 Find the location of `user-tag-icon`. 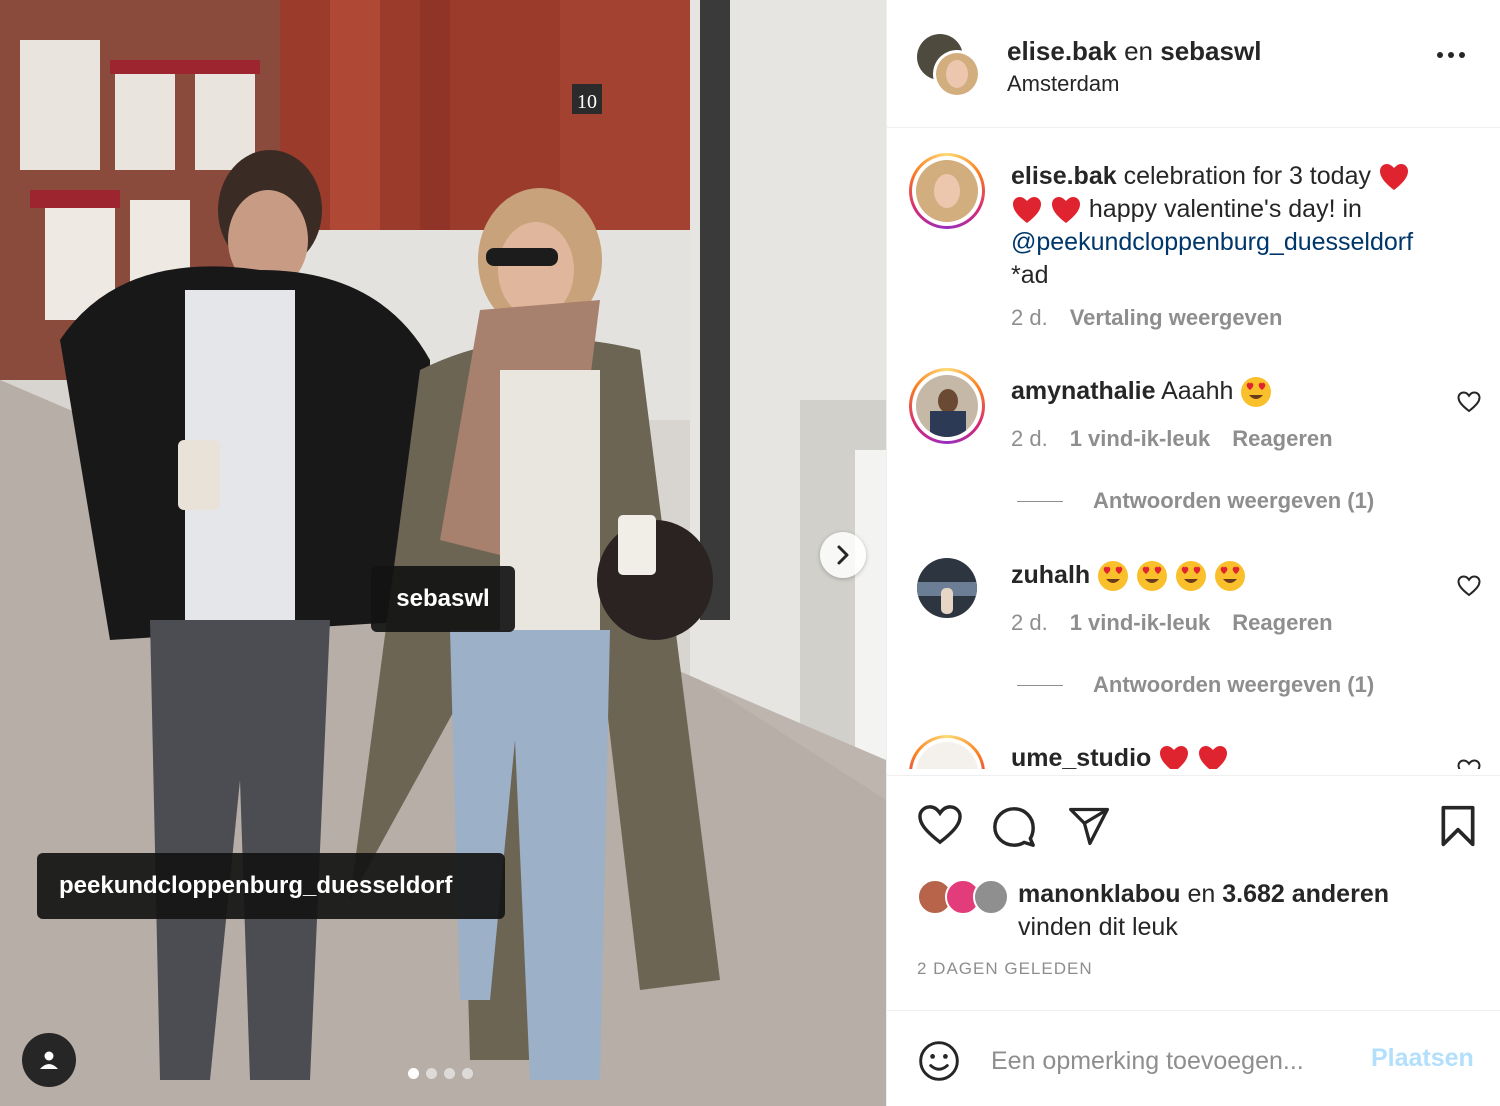

user-tag-icon is located at coordinates (49, 1060).